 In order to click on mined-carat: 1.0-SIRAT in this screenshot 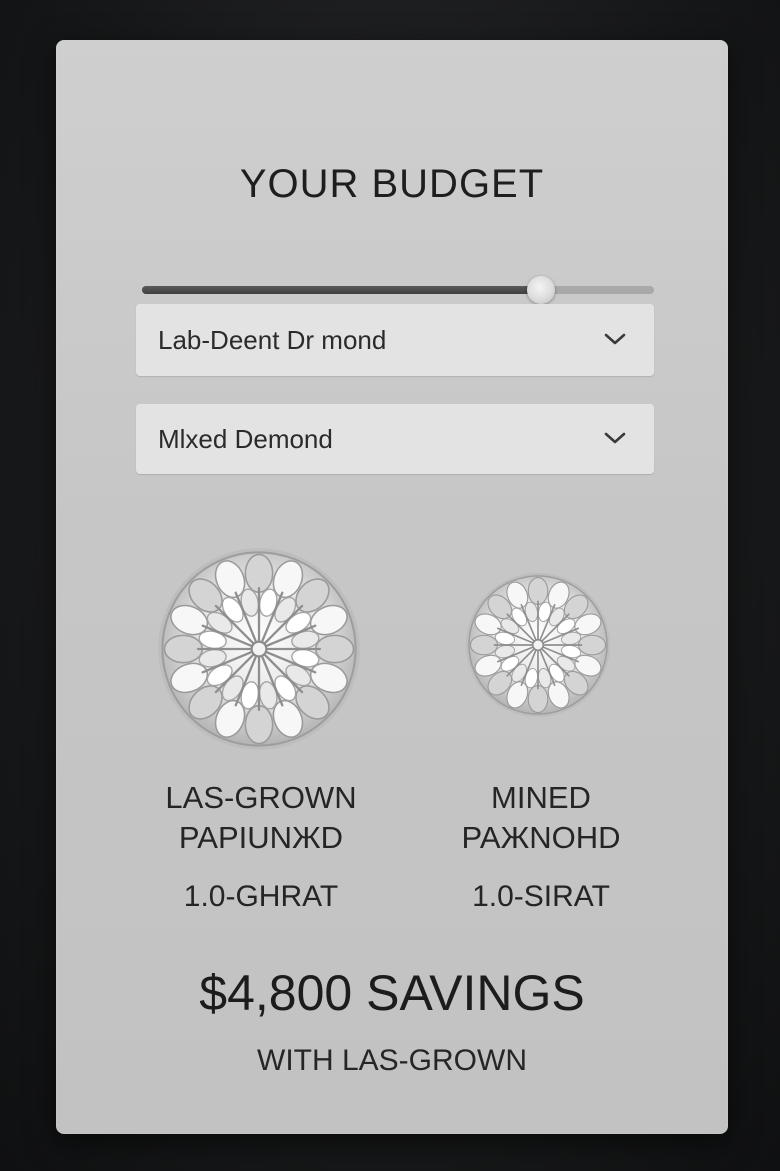, I will do `click(541, 896)`.